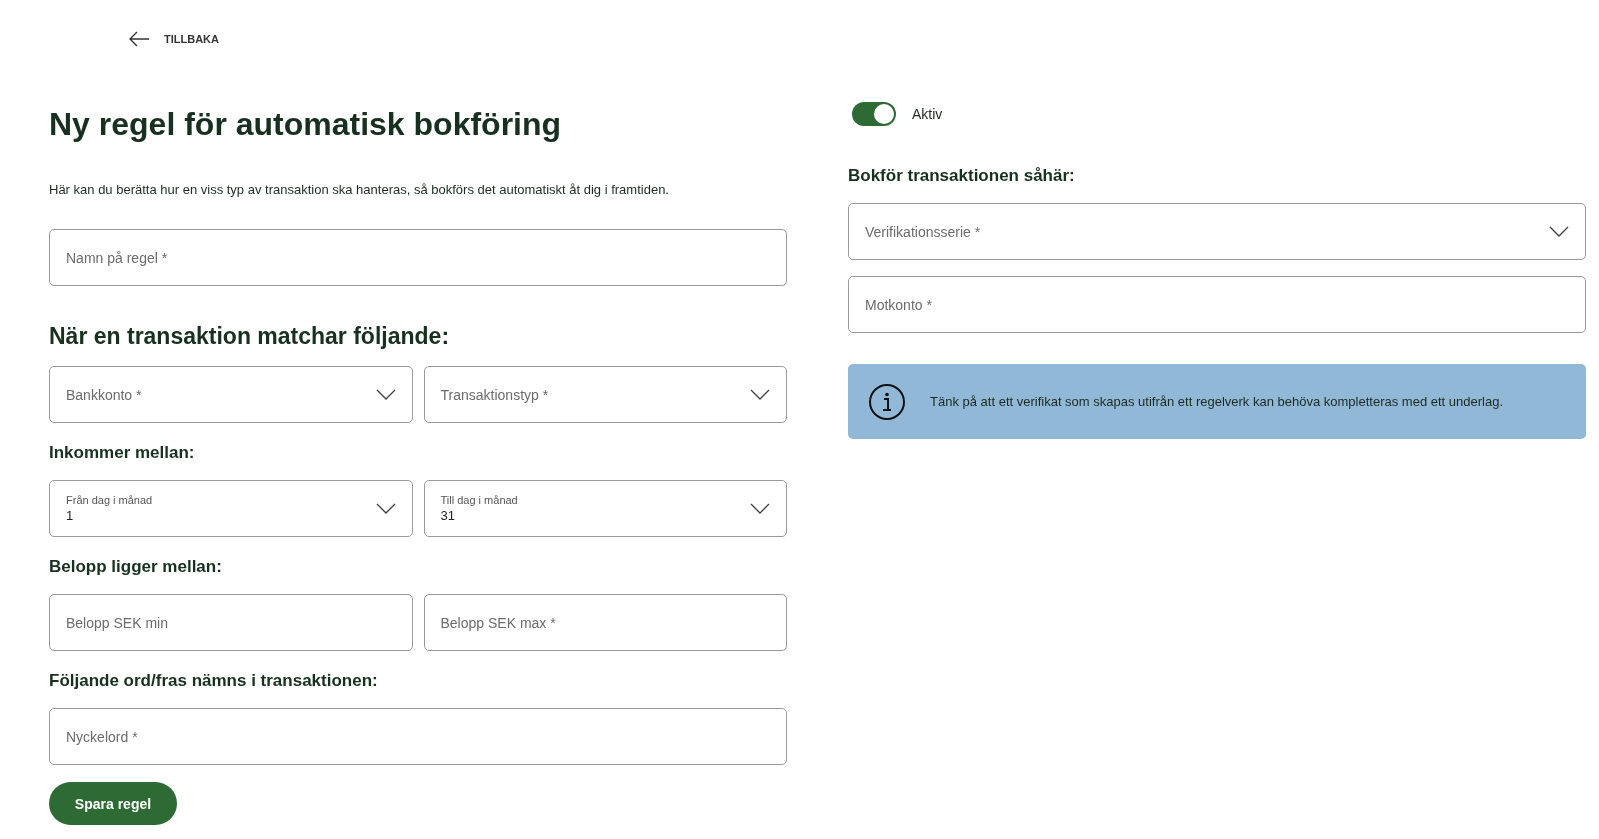 Image resolution: width=1599 pixels, height=839 pixels. I want to click on page-title: Ny regel för automatisk bokföring, so click(306, 124).